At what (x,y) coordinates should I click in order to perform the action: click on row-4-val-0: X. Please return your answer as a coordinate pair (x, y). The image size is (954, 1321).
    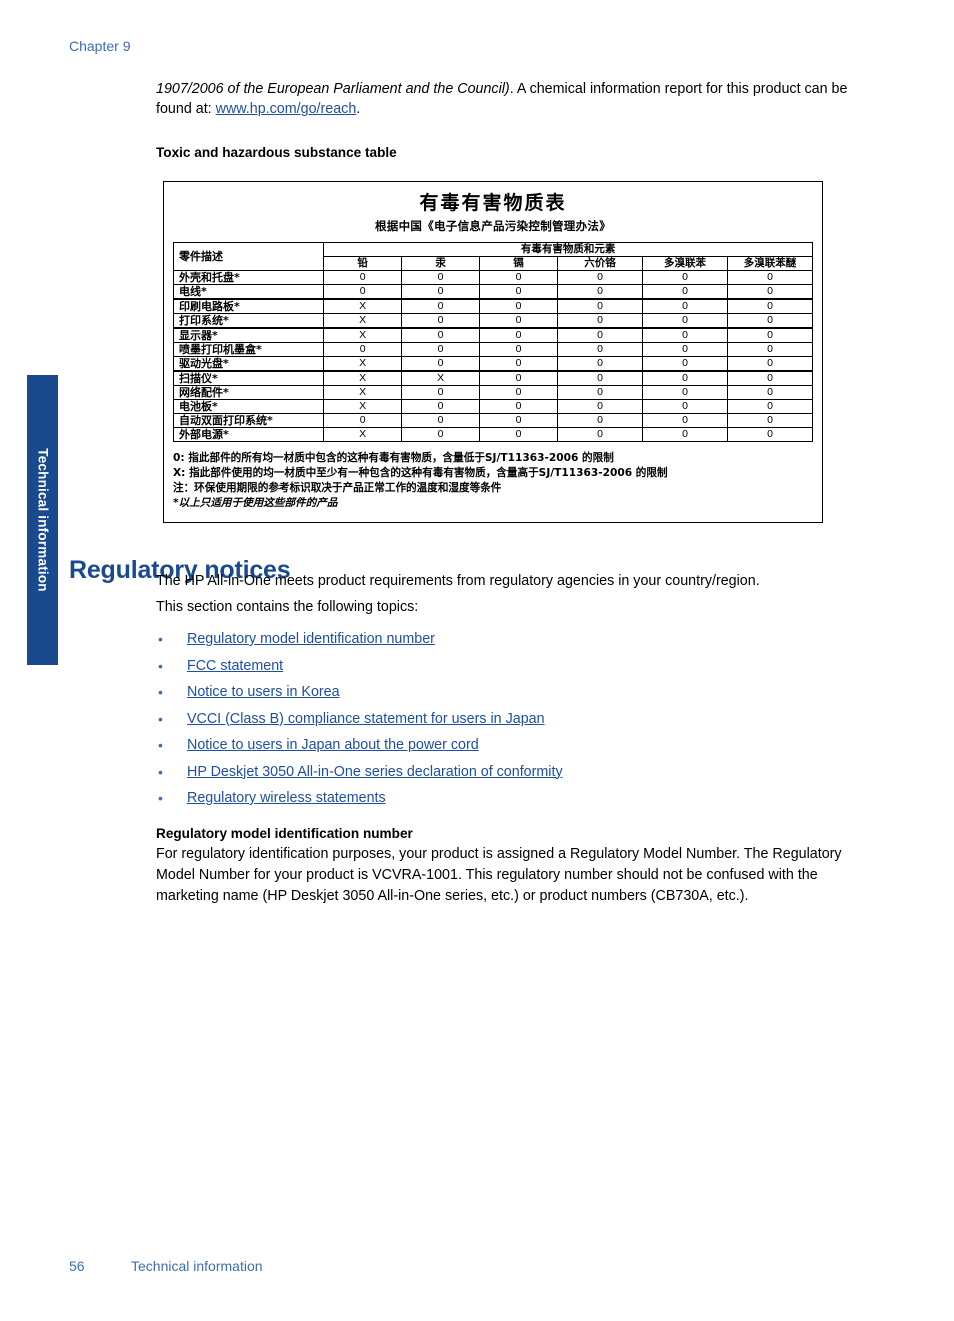
    Looking at the image, I should click on (363, 335).